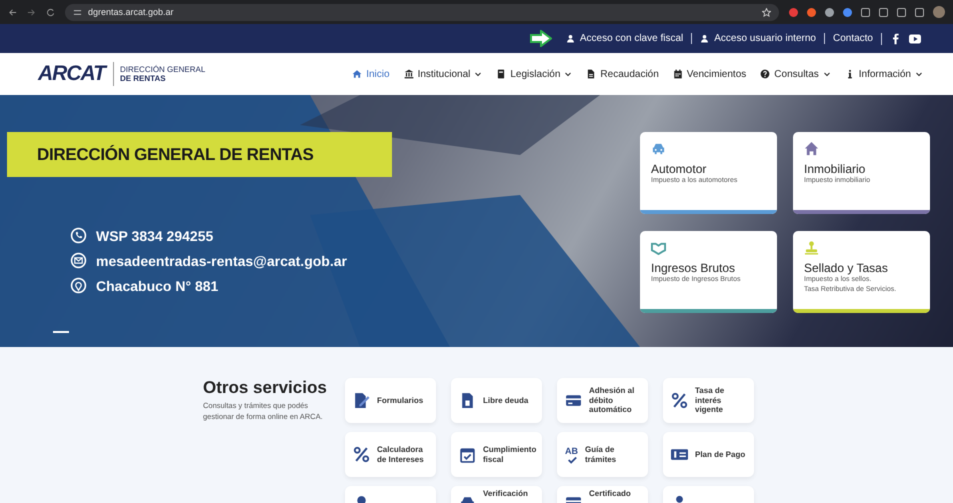  Describe the element at coordinates (846, 268) in the screenshot. I see `card-title: Sellado y Tasas` at that location.